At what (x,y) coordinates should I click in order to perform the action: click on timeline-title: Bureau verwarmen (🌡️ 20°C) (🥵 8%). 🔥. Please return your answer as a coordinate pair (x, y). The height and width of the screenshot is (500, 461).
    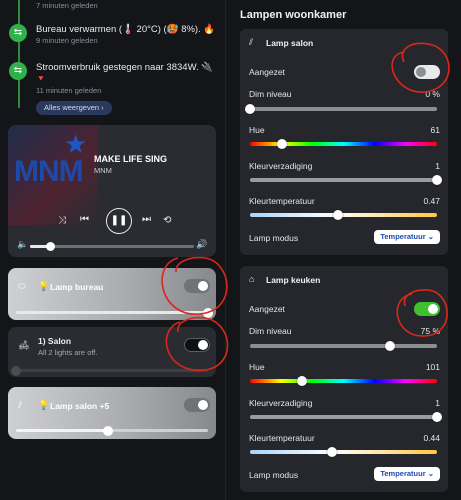
    Looking at the image, I should click on (126, 29).